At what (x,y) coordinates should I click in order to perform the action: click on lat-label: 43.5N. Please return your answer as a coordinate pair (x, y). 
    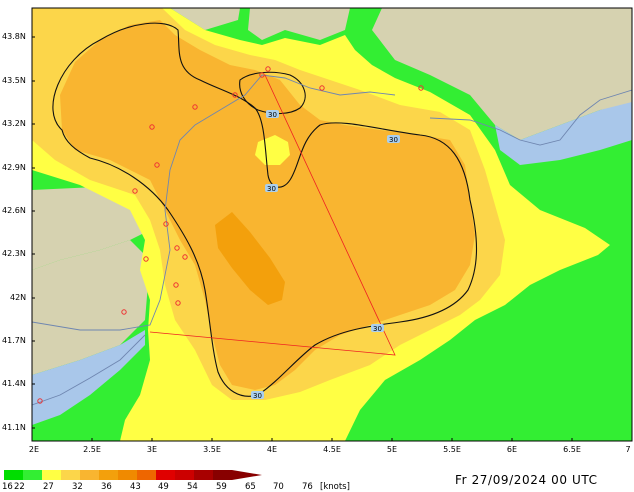
    Looking at the image, I should click on (14, 80).